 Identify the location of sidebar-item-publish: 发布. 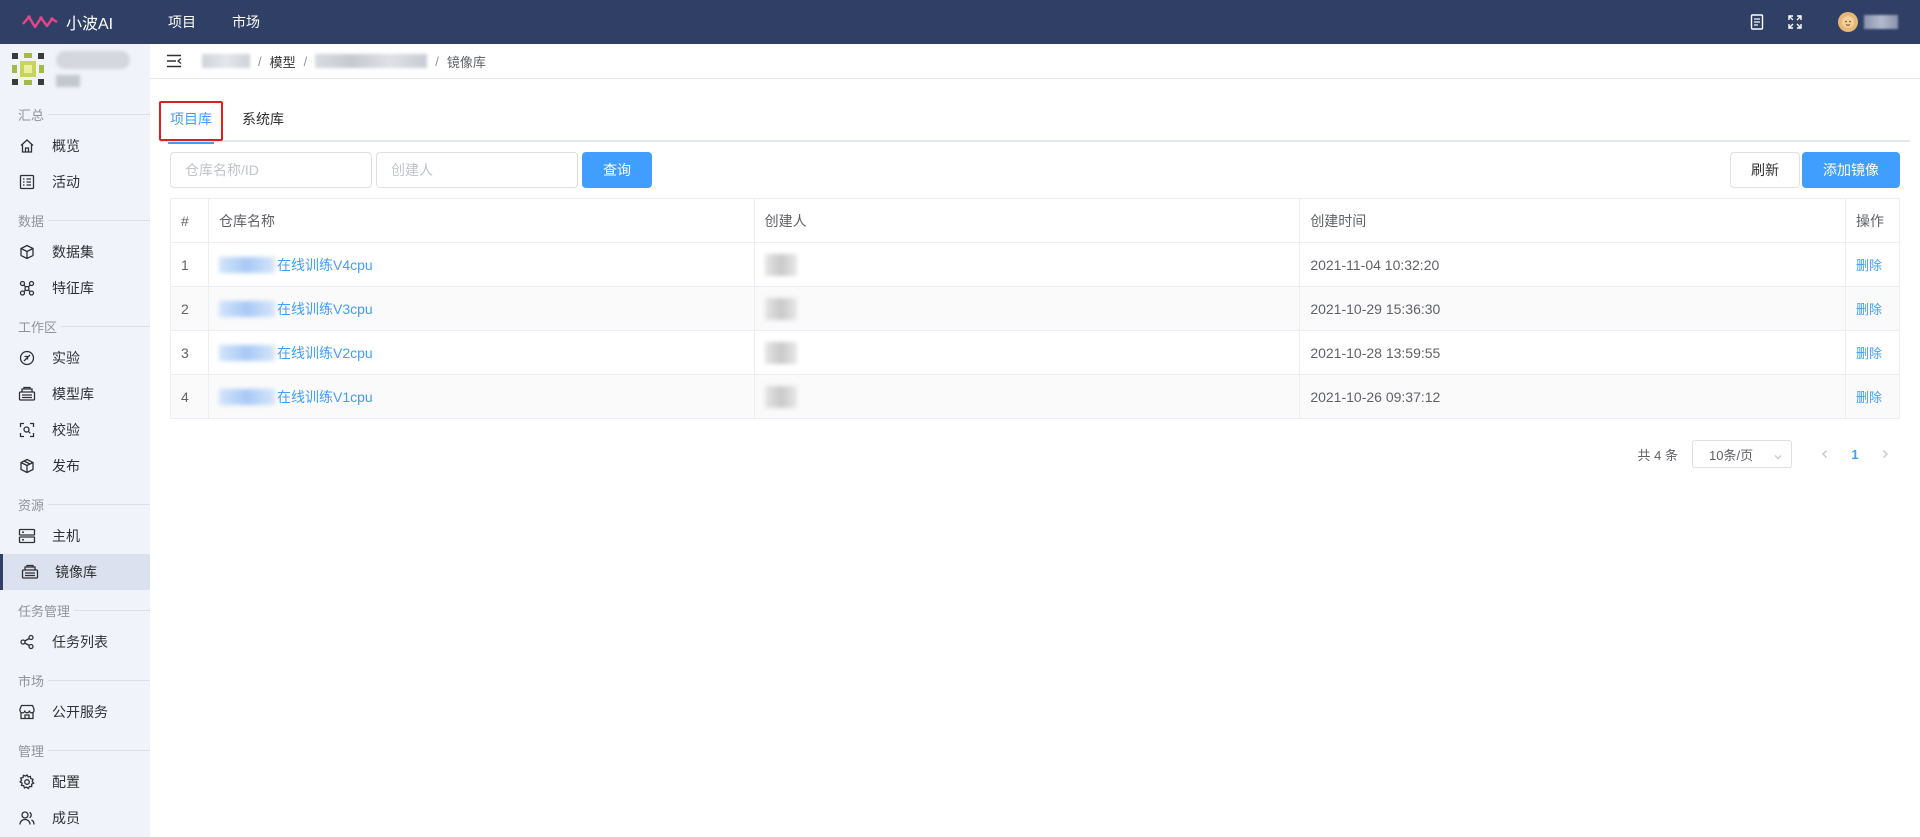
(75, 466).